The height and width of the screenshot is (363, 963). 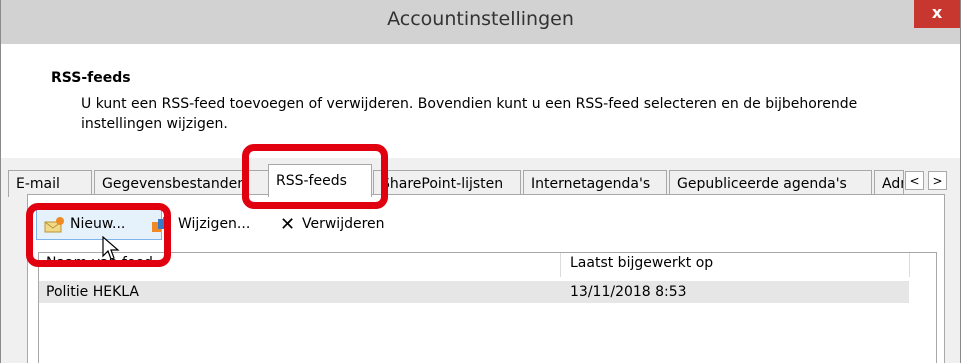 What do you see at coordinates (591, 184) in the screenshot?
I see `tab-label: Internetagenda's` at bounding box center [591, 184].